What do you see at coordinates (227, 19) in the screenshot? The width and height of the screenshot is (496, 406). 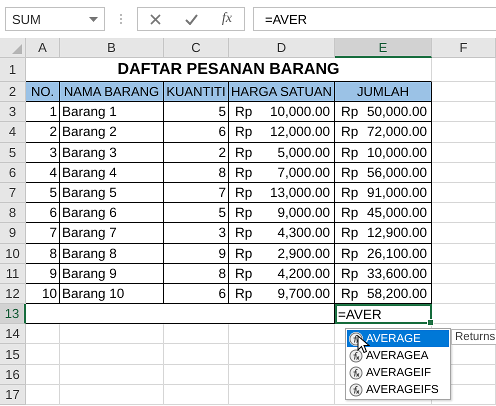 I see `insert-function-button: fx` at bounding box center [227, 19].